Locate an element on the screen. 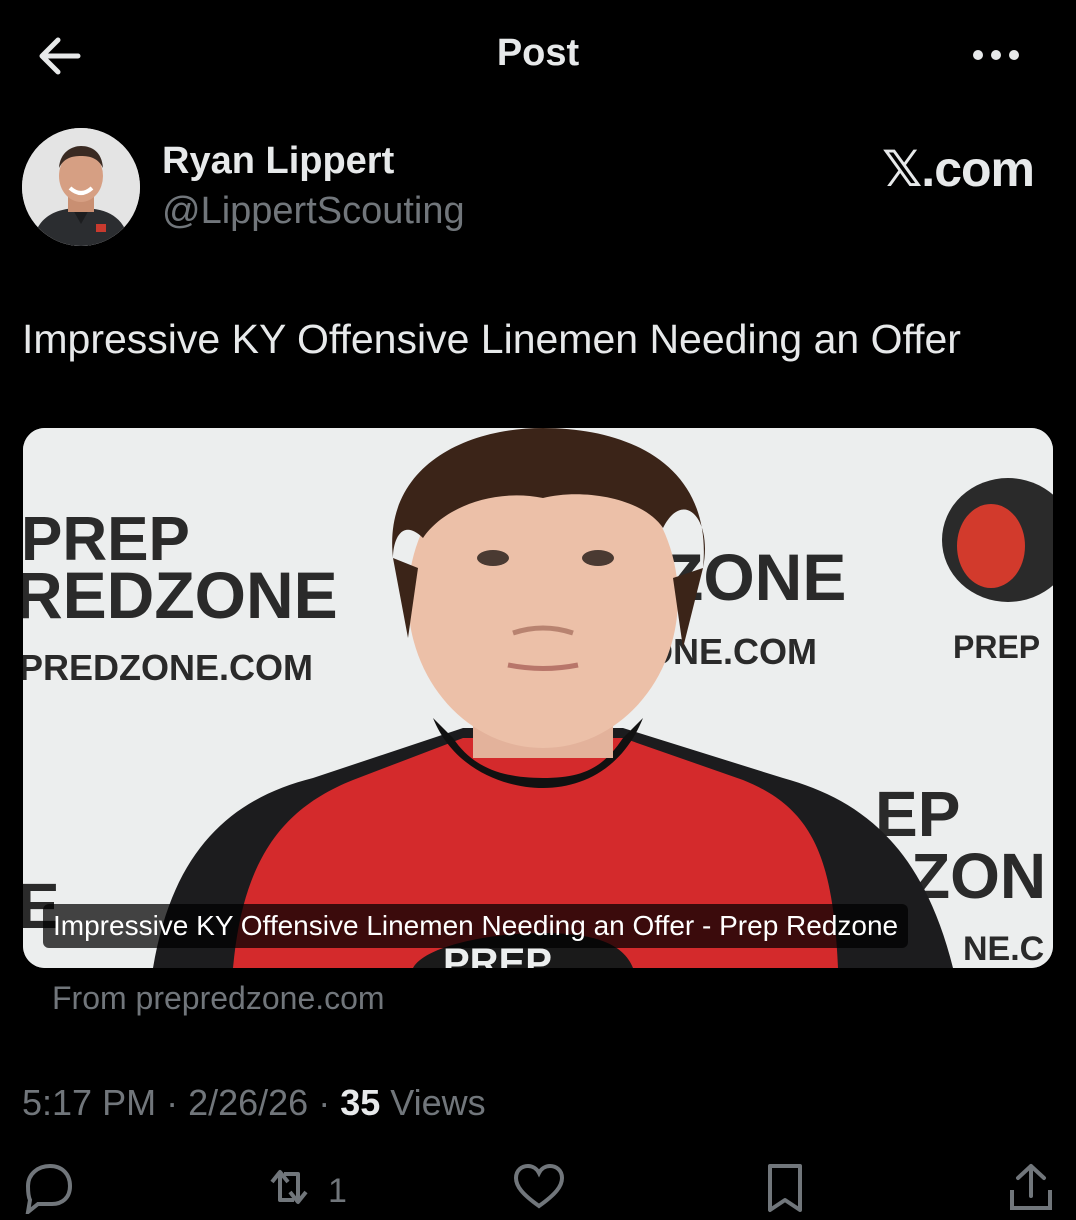  like-button is located at coordinates (539, 1190).